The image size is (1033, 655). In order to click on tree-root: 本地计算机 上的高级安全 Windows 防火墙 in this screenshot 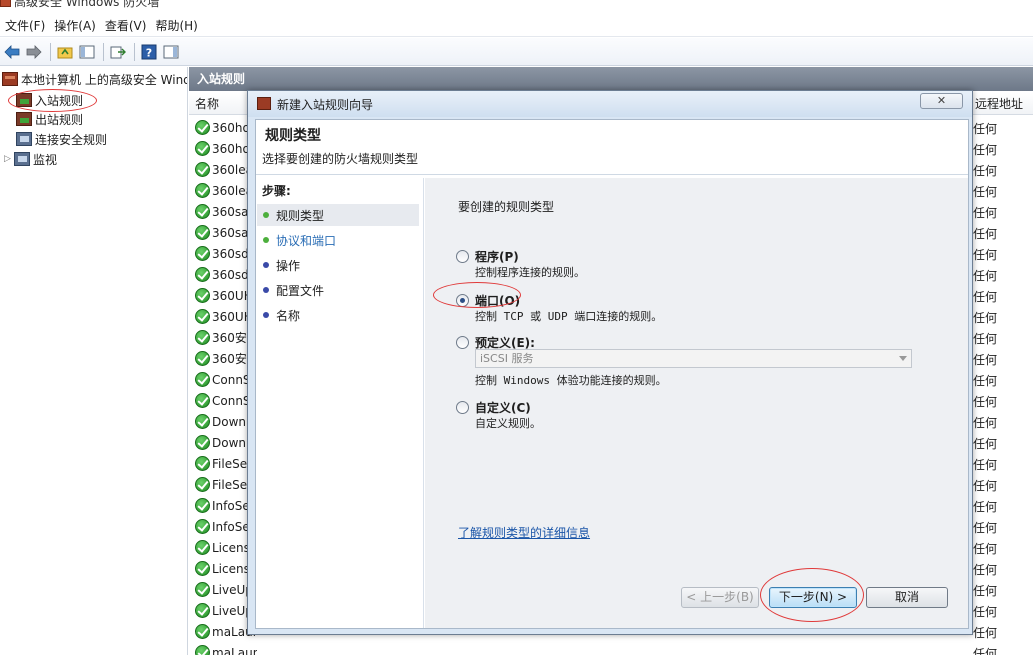, I will do `click(94, 79)`.